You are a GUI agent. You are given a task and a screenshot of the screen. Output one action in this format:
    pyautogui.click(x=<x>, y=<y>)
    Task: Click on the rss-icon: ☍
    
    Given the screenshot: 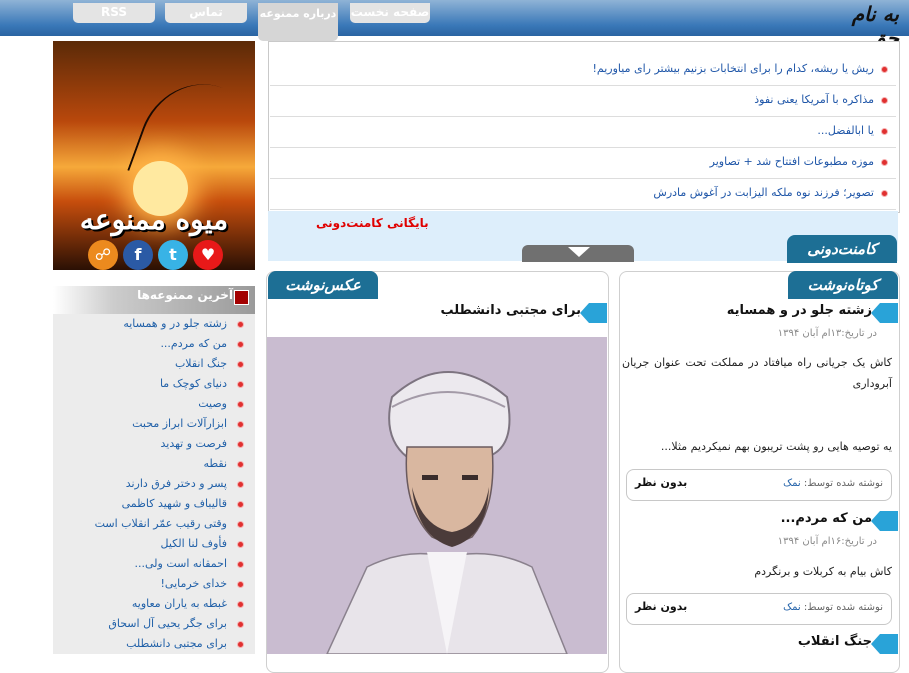 What is the action you would take?
    pyautogui.click(x=103, y=255)
    